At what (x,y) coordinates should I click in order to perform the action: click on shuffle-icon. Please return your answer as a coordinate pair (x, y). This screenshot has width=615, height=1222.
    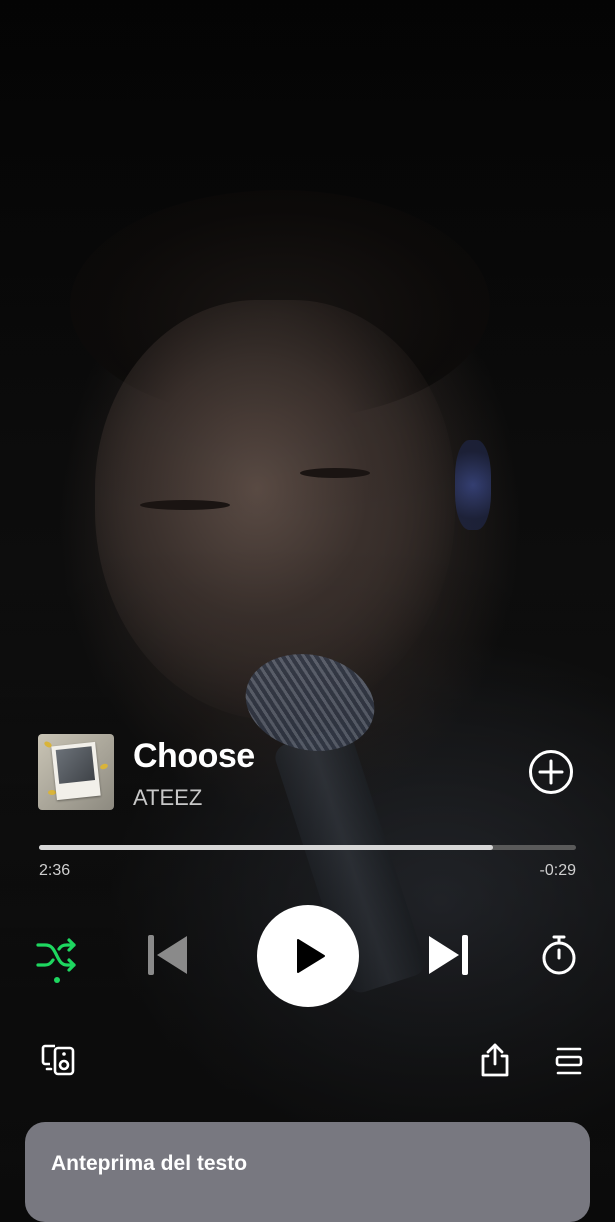
    Looking at the image, I should click on (56, 960).